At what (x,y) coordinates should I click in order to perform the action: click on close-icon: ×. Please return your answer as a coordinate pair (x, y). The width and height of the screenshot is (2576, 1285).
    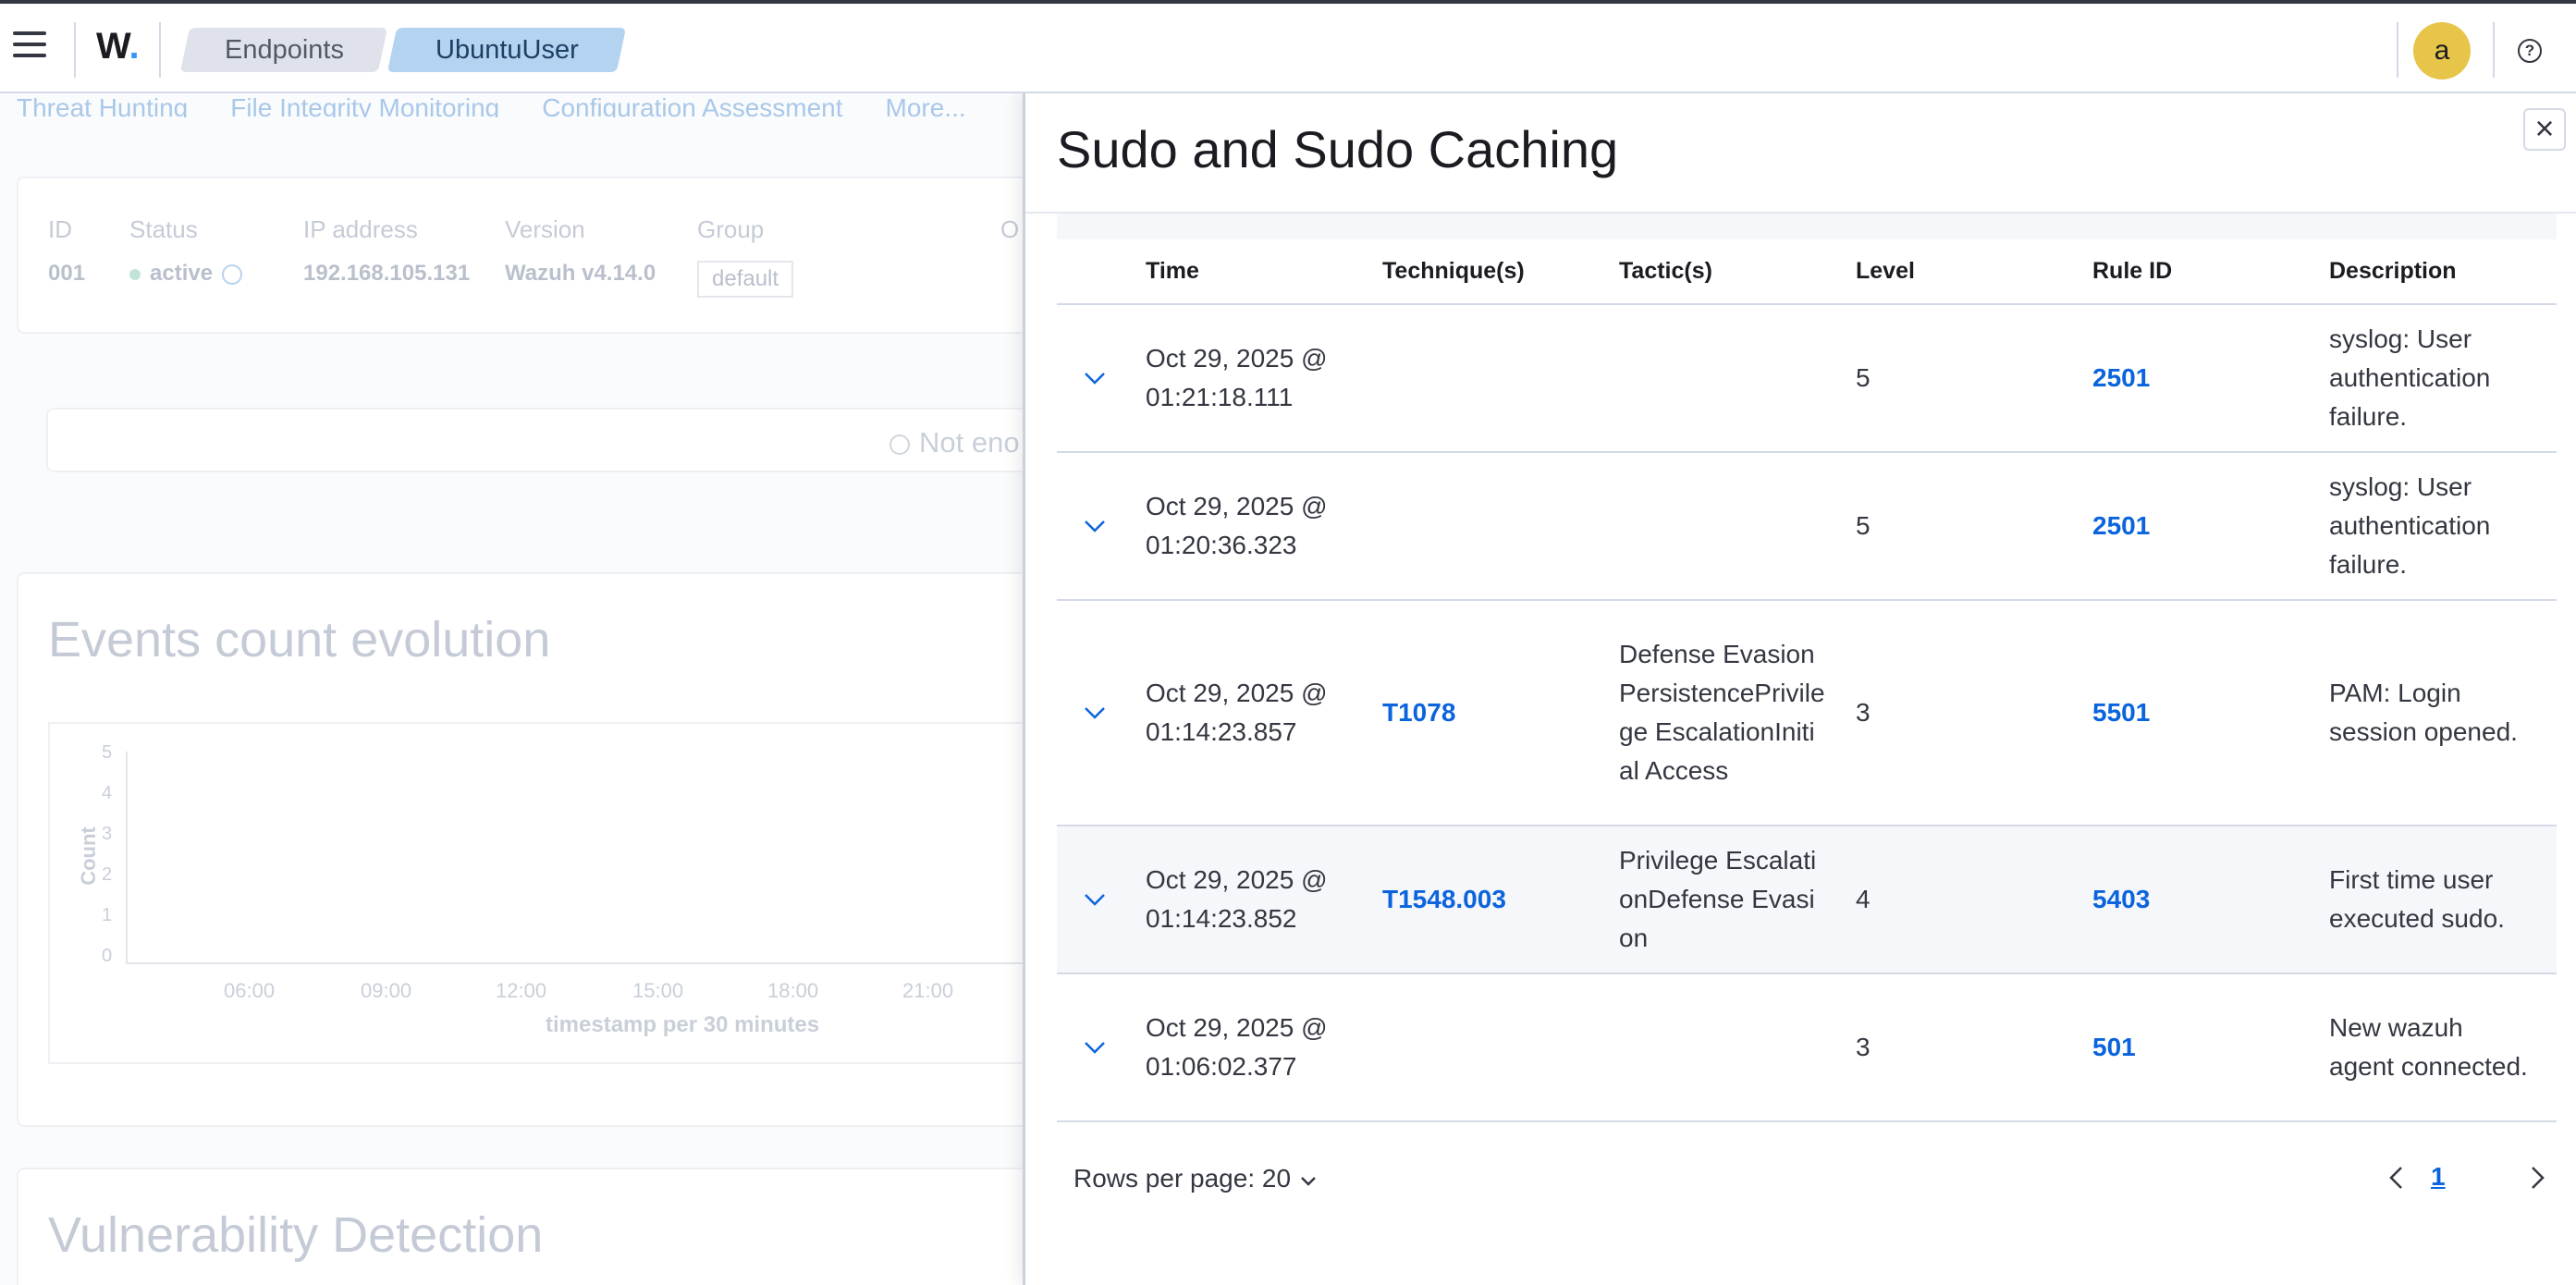
    Looking at the image, I should click on (2544, 129).